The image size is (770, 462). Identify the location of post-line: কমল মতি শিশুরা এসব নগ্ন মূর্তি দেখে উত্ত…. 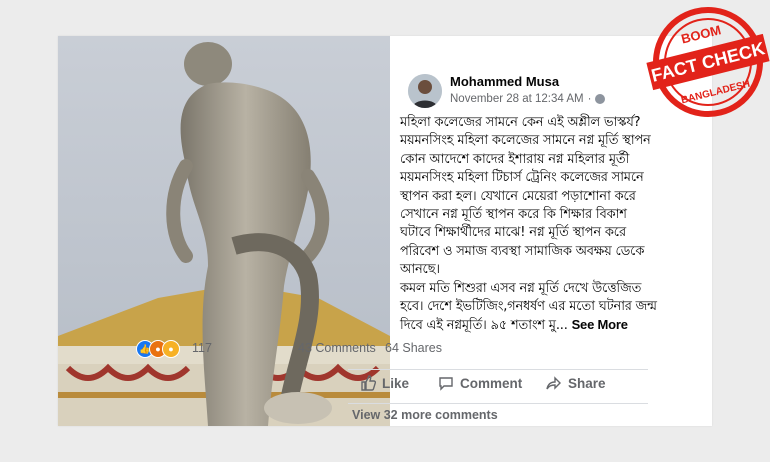
(521, 288).